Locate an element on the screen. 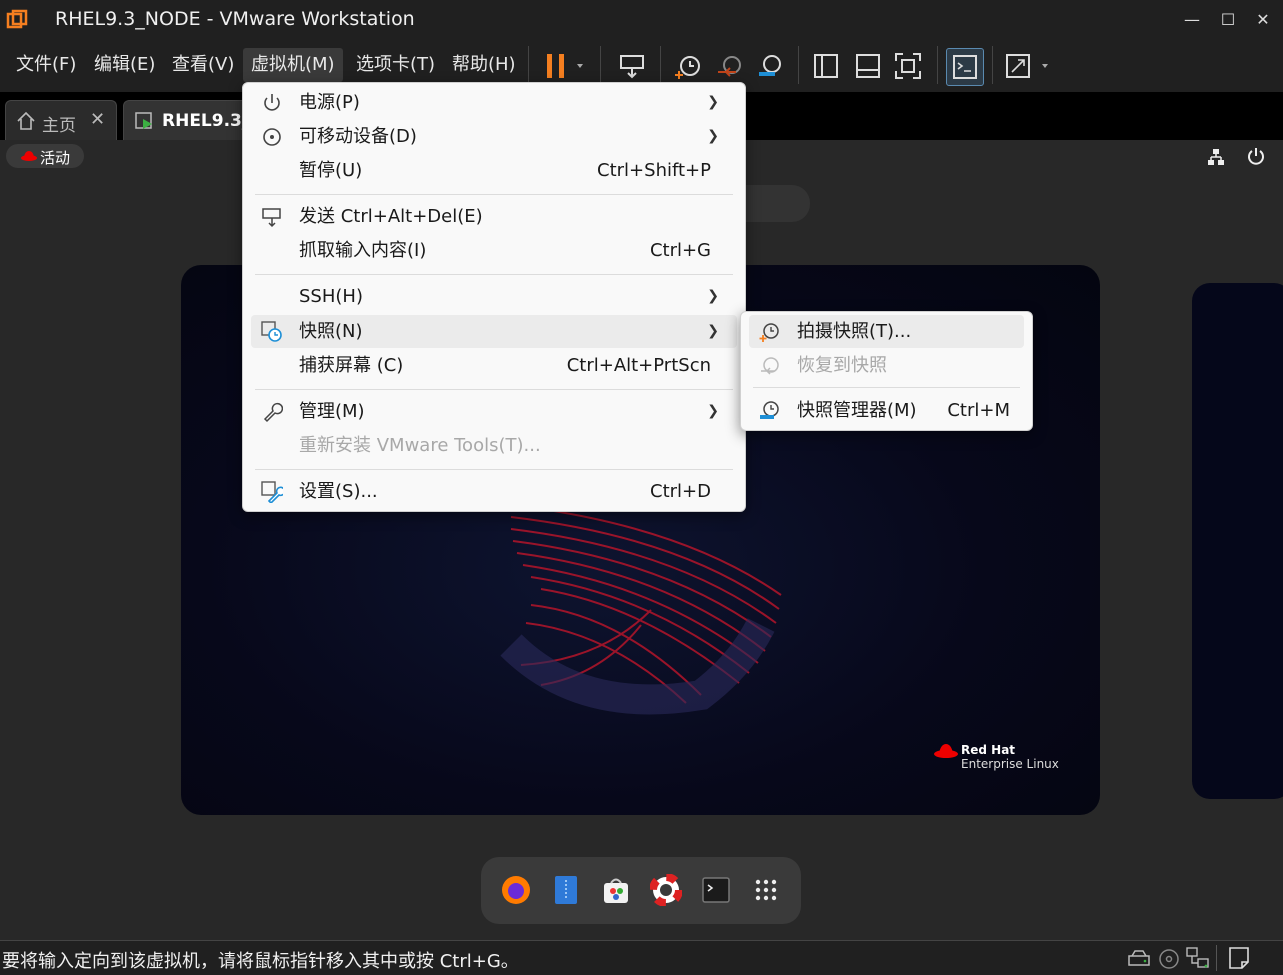 The width and height of the screenshot is (1283, 975). vm-menu-manage-label: 管理(M) is located at coordinates (332, 411).